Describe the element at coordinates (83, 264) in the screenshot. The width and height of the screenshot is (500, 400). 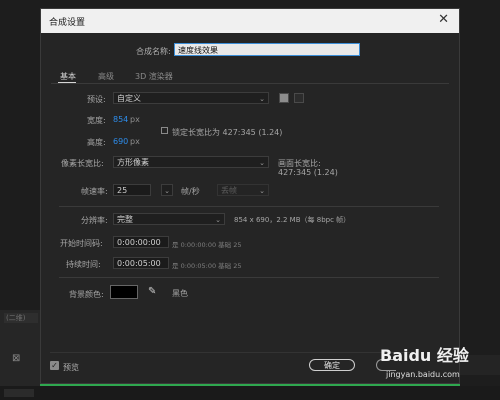
I see `duration-label: 持续时间:` at that location.